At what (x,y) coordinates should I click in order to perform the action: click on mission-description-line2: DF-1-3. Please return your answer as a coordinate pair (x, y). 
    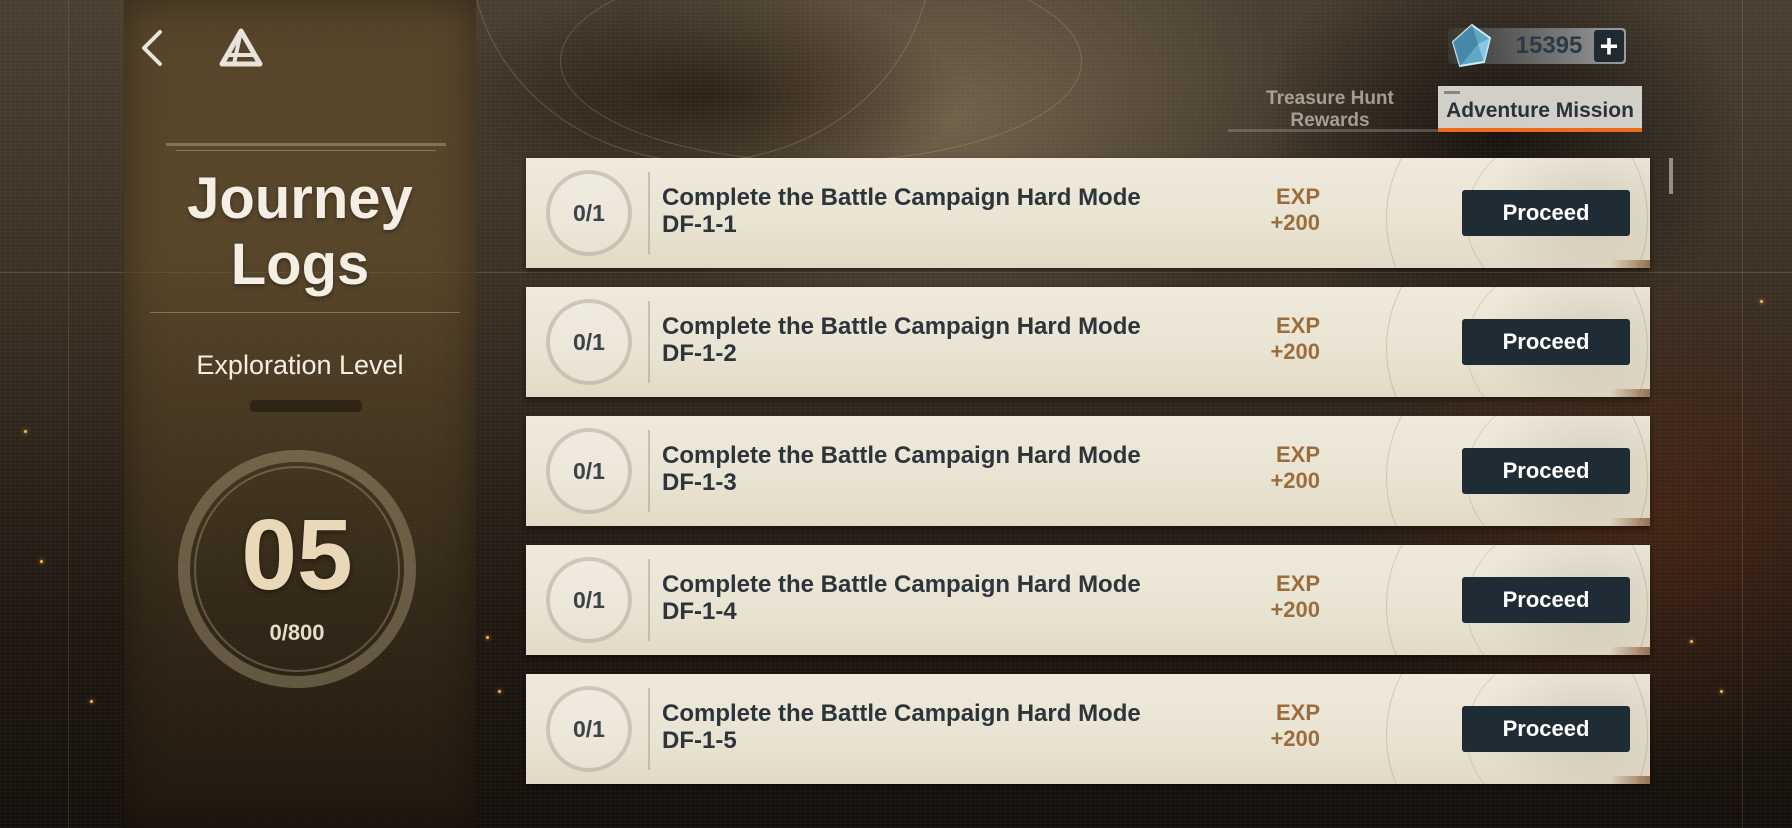
    Looking at the image, I should click on (699, 482).